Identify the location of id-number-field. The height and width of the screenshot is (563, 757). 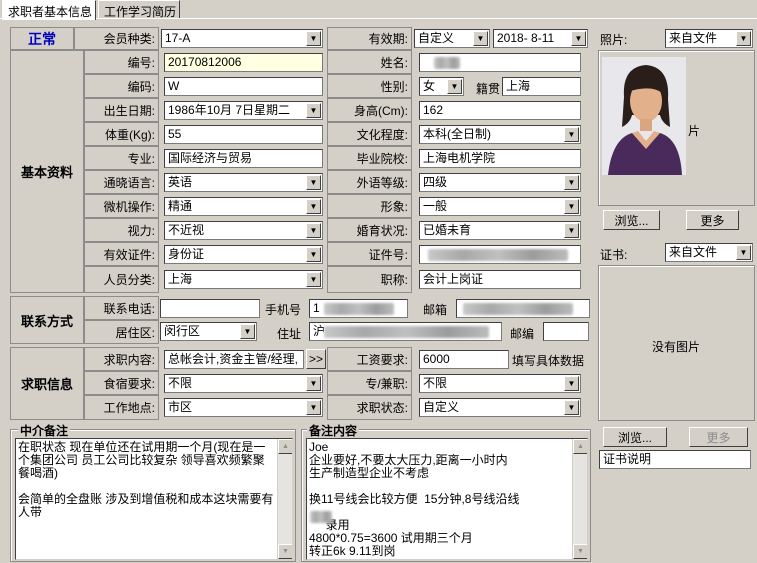
(500, 254).